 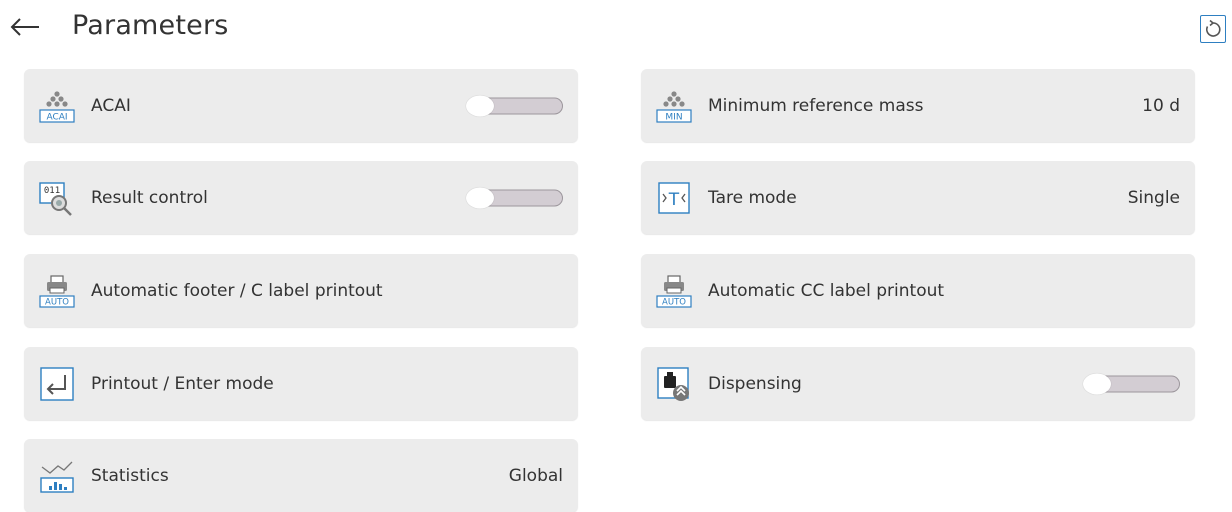 What do you see at coordinates (1131, 383) in the screenshot?
I see `dispensing-toggle` at bounding box center [1131, 383].